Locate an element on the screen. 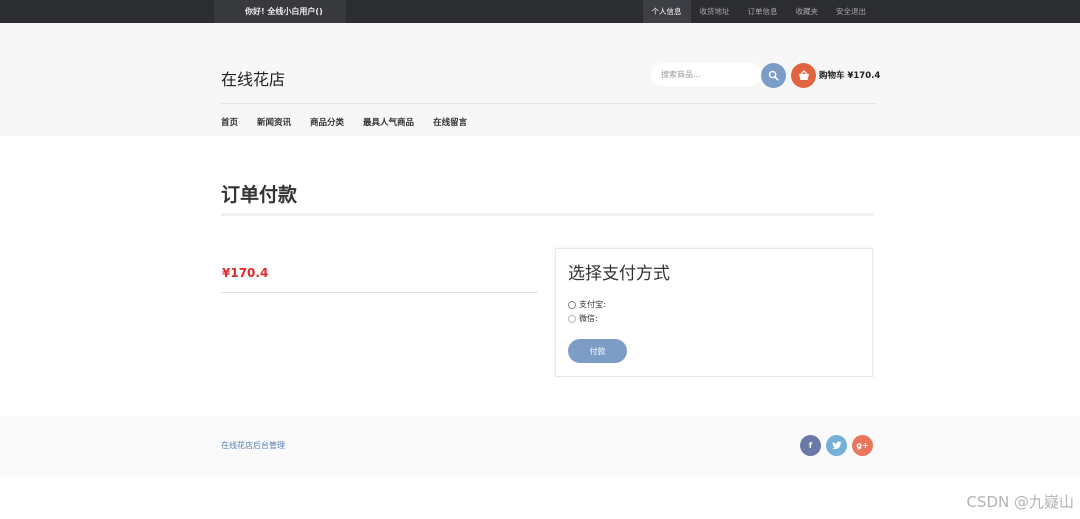  header-divider is located at coordinates (548, 103).